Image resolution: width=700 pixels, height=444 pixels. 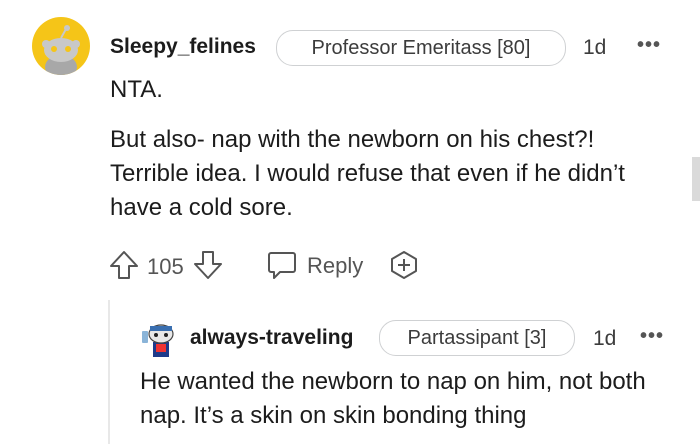 I want to click on thread-line, so click(x=109, y=372).